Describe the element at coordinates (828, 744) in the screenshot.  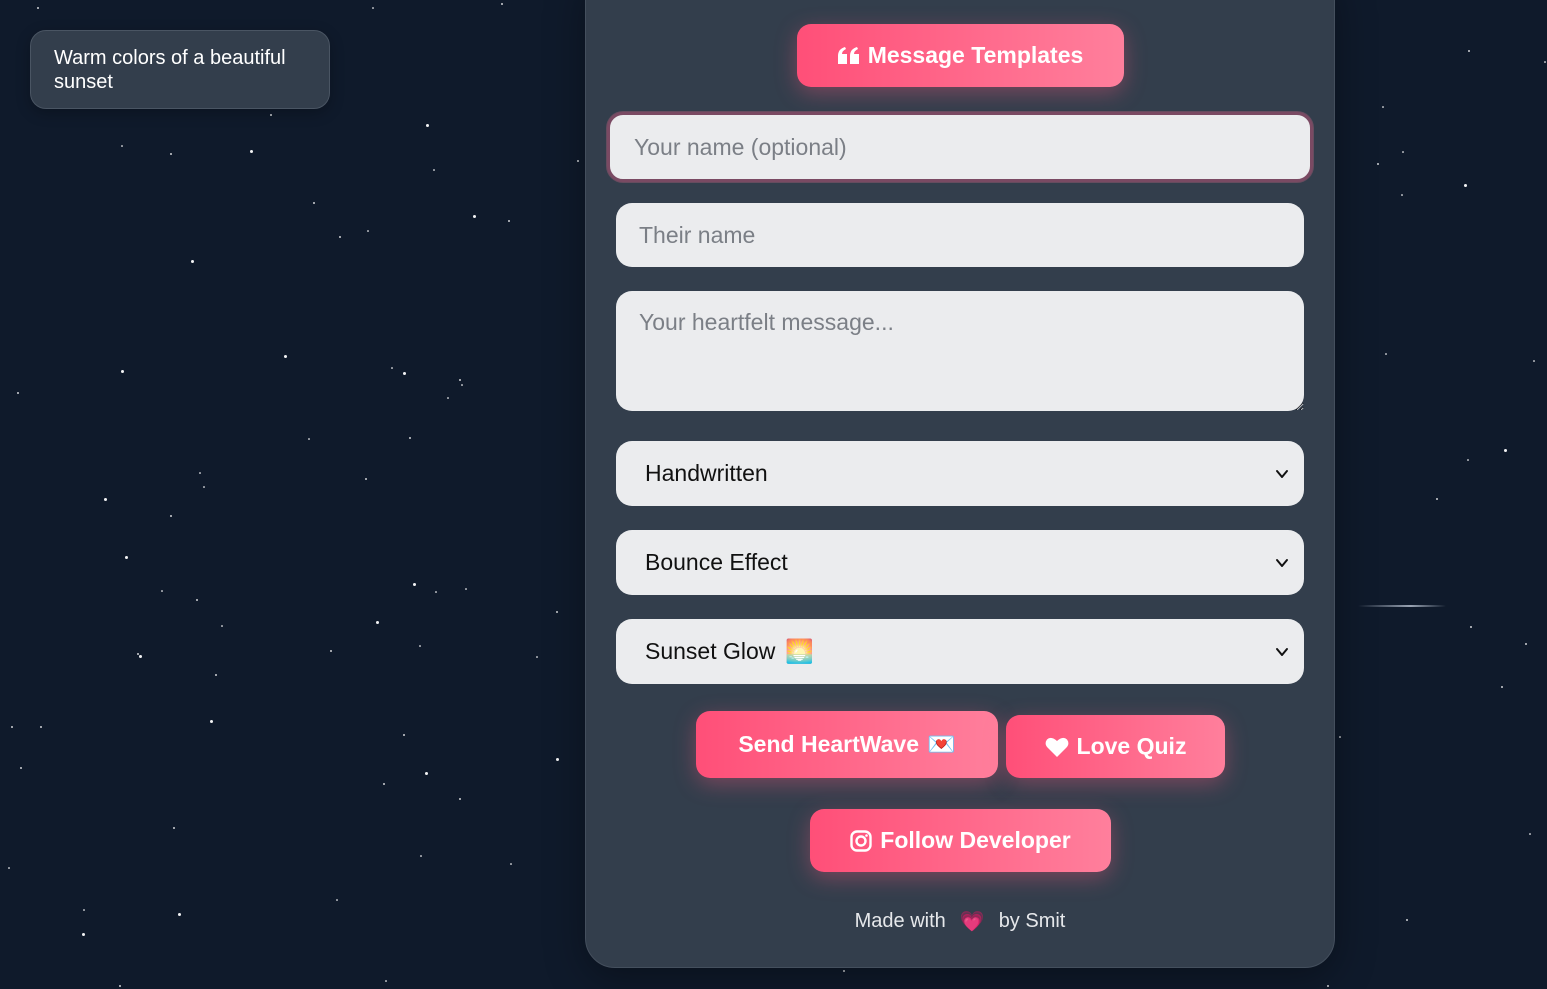
I see `send-heartwave-label: Send HeartWave` at that location.